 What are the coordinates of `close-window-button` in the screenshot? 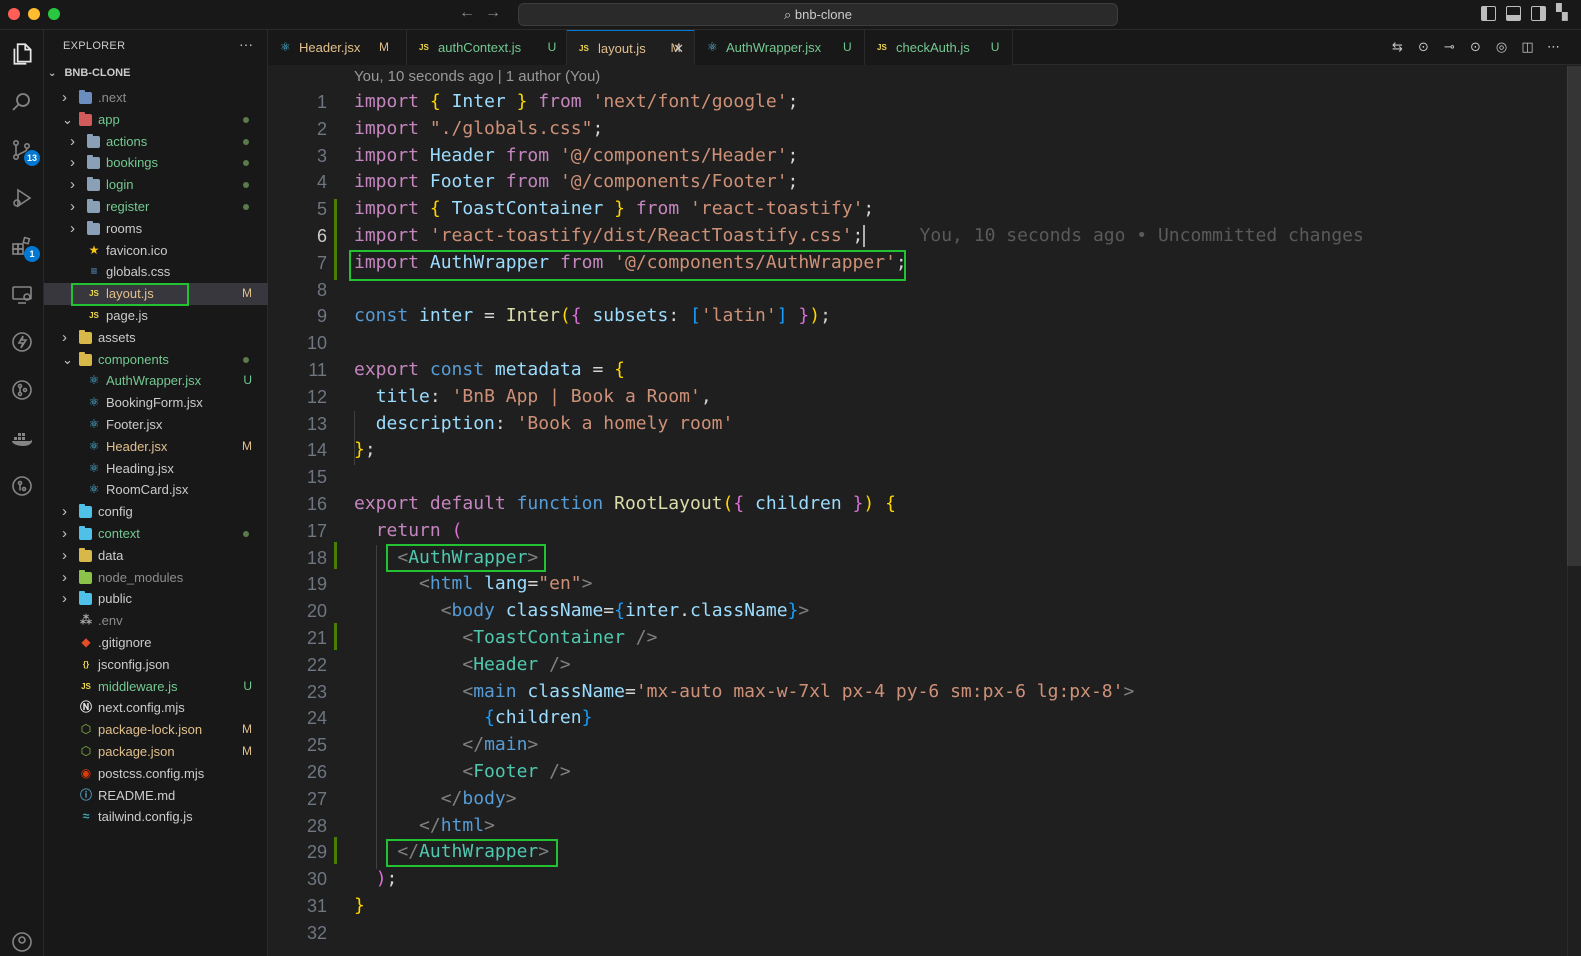 It's located at (14, 14).